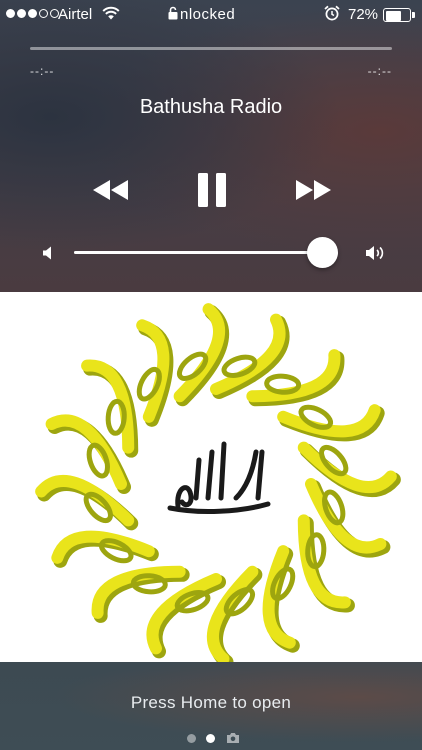  Describe the element at coordinates (173, 13) in the screenshot. I see `lock-icon` at that location.